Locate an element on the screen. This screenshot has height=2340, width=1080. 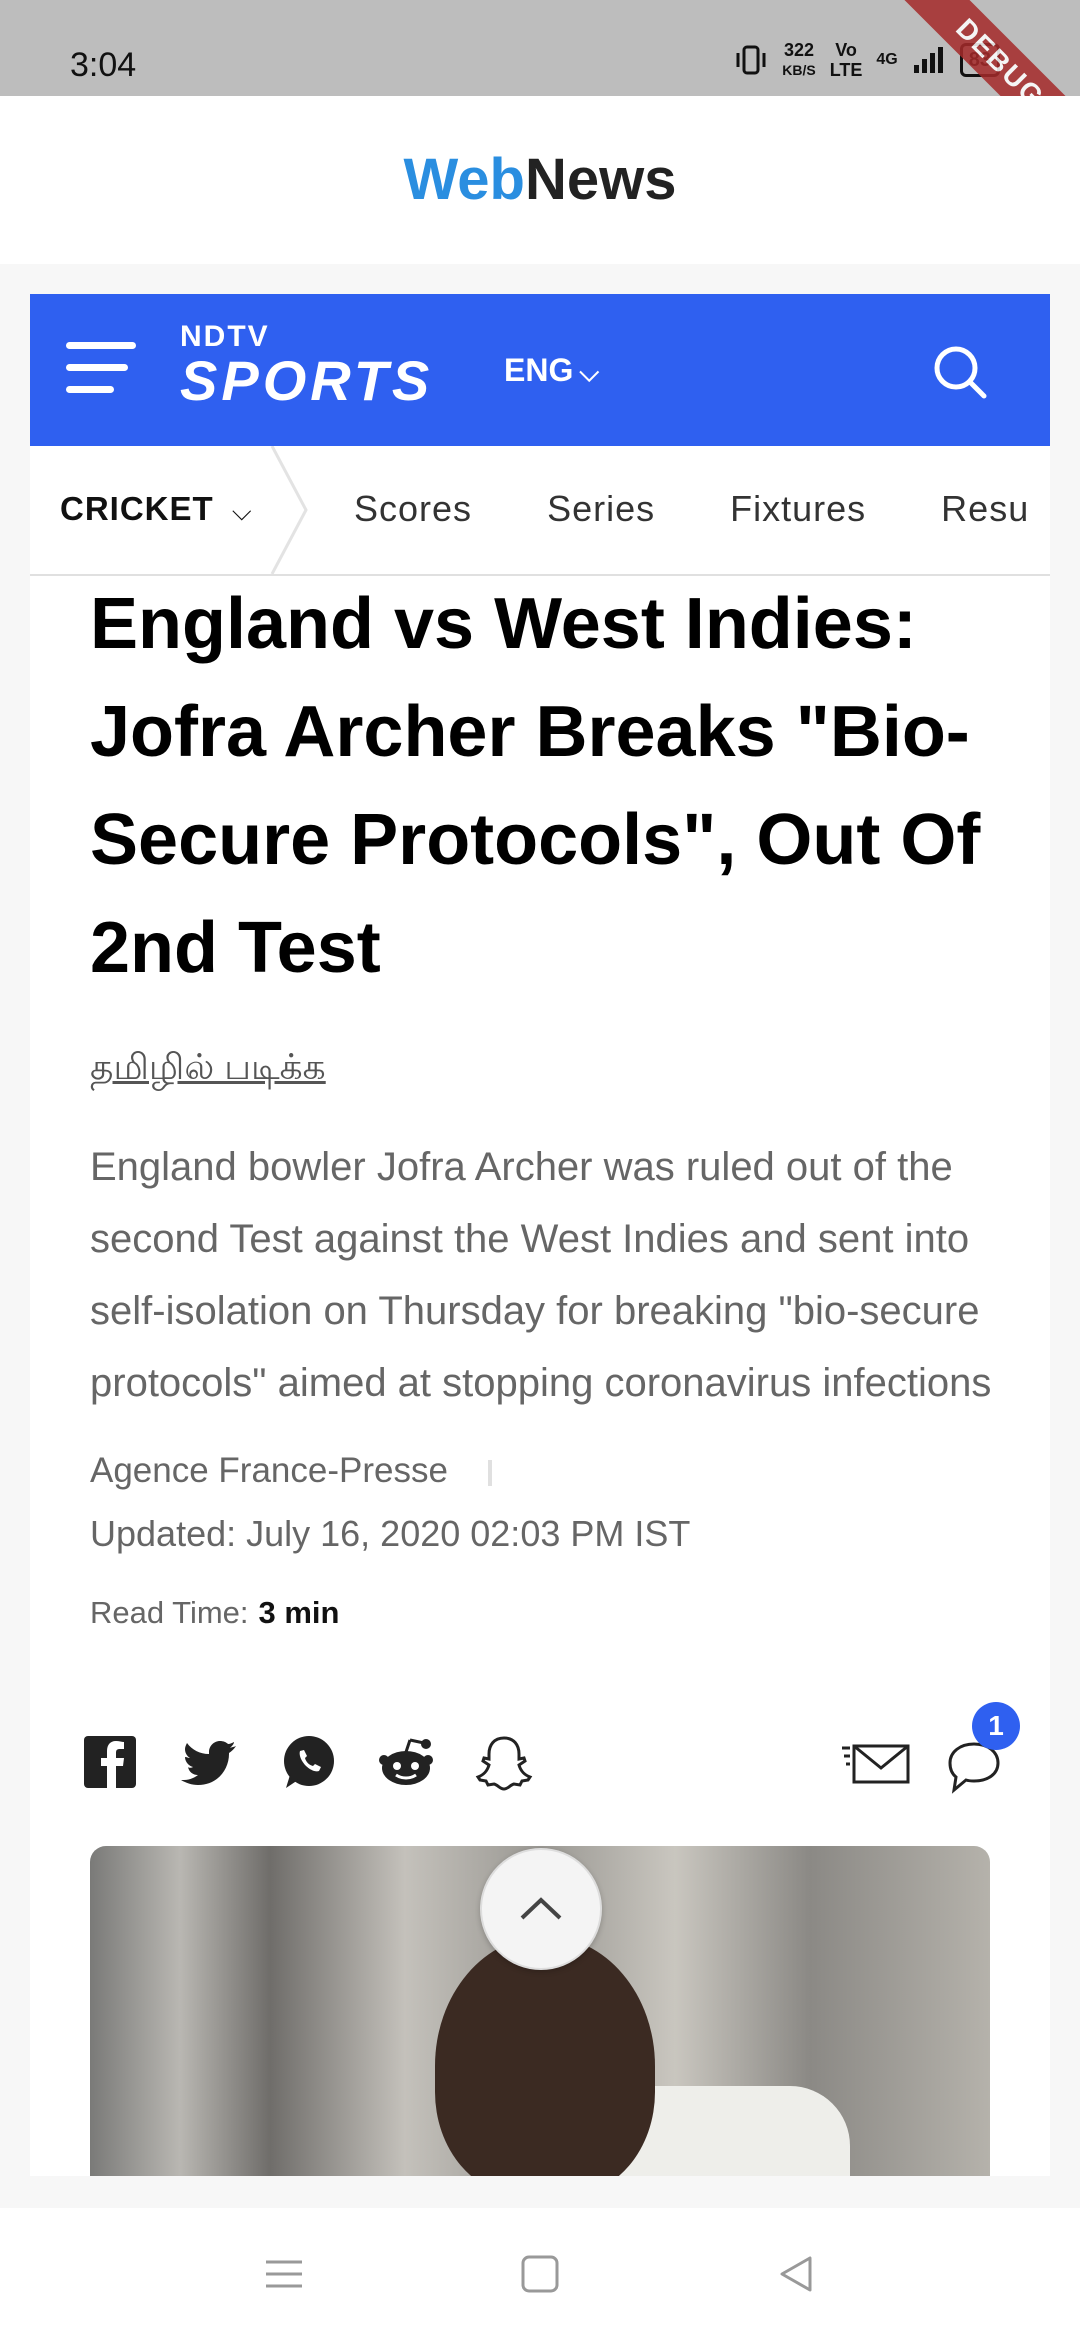
read-time-value: 3 min is located at coordinates (299, 1612).